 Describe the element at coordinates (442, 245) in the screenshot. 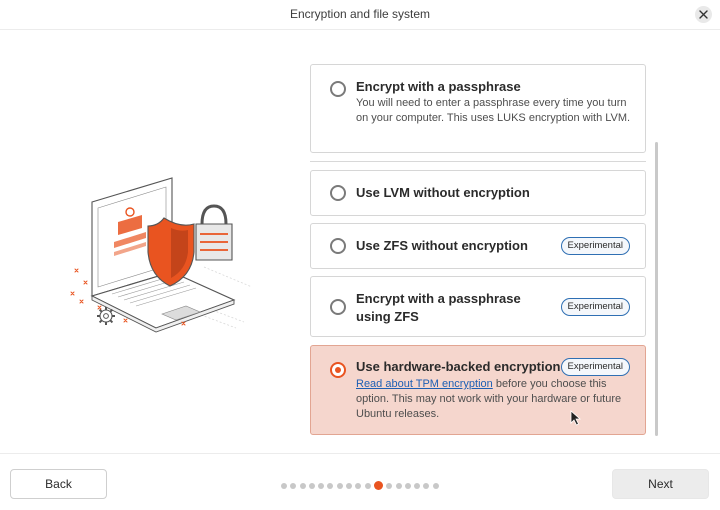

I see `option-label: Use ZFS without encryption` at that location.